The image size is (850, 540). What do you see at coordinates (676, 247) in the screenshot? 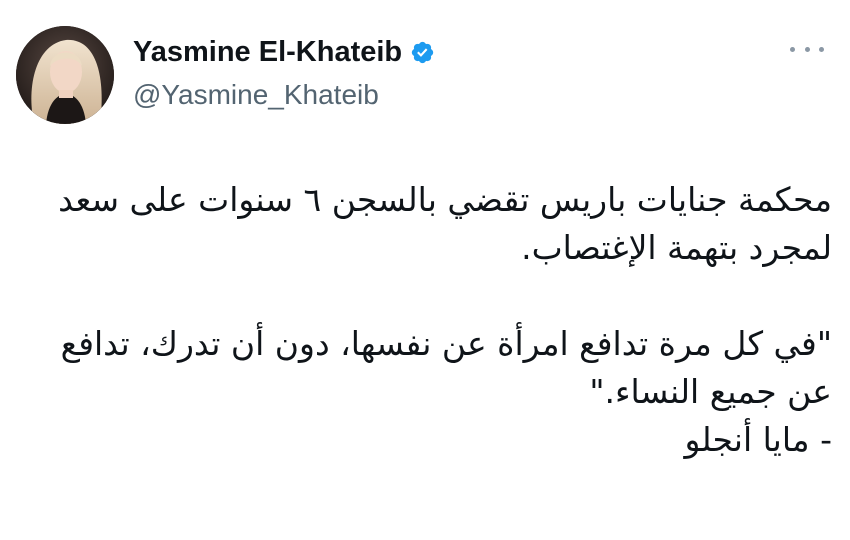
I see `tweet-line: لمجرد بتهمة الإغتصاب.` at bounding box center [676, 247].